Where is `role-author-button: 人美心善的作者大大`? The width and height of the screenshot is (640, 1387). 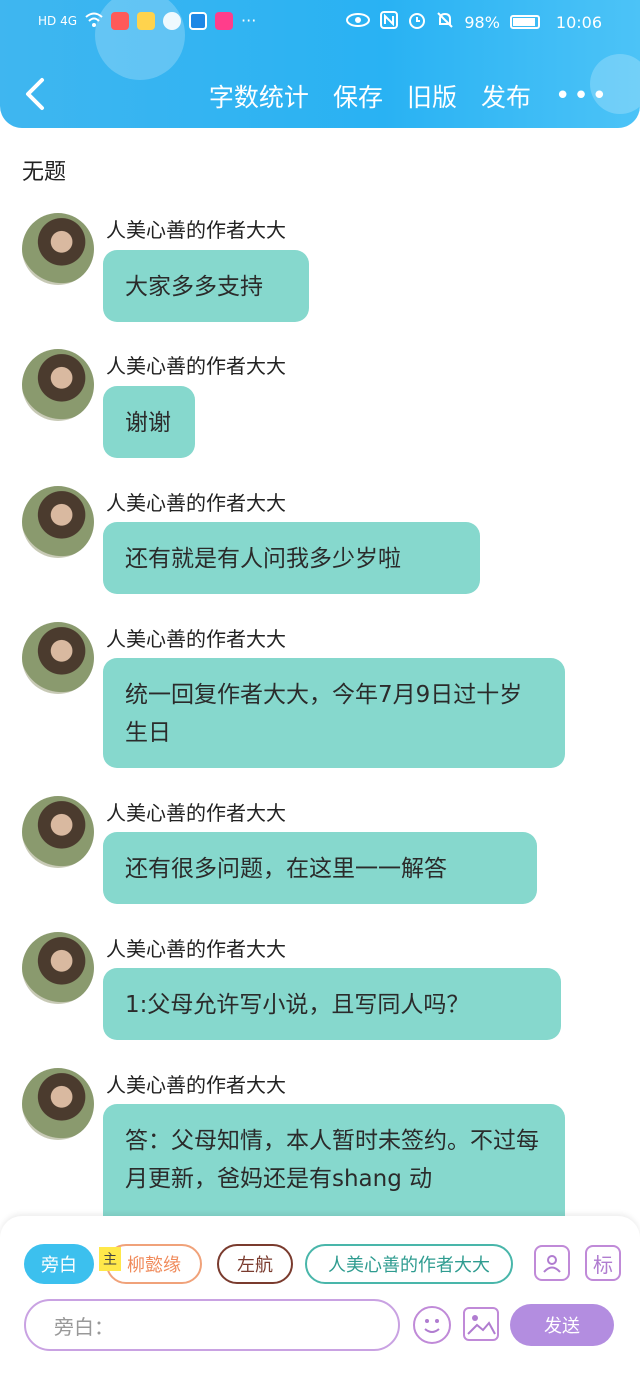 role-author-button: 人美心善的作者大大 is located at coordinates (409, 1264).